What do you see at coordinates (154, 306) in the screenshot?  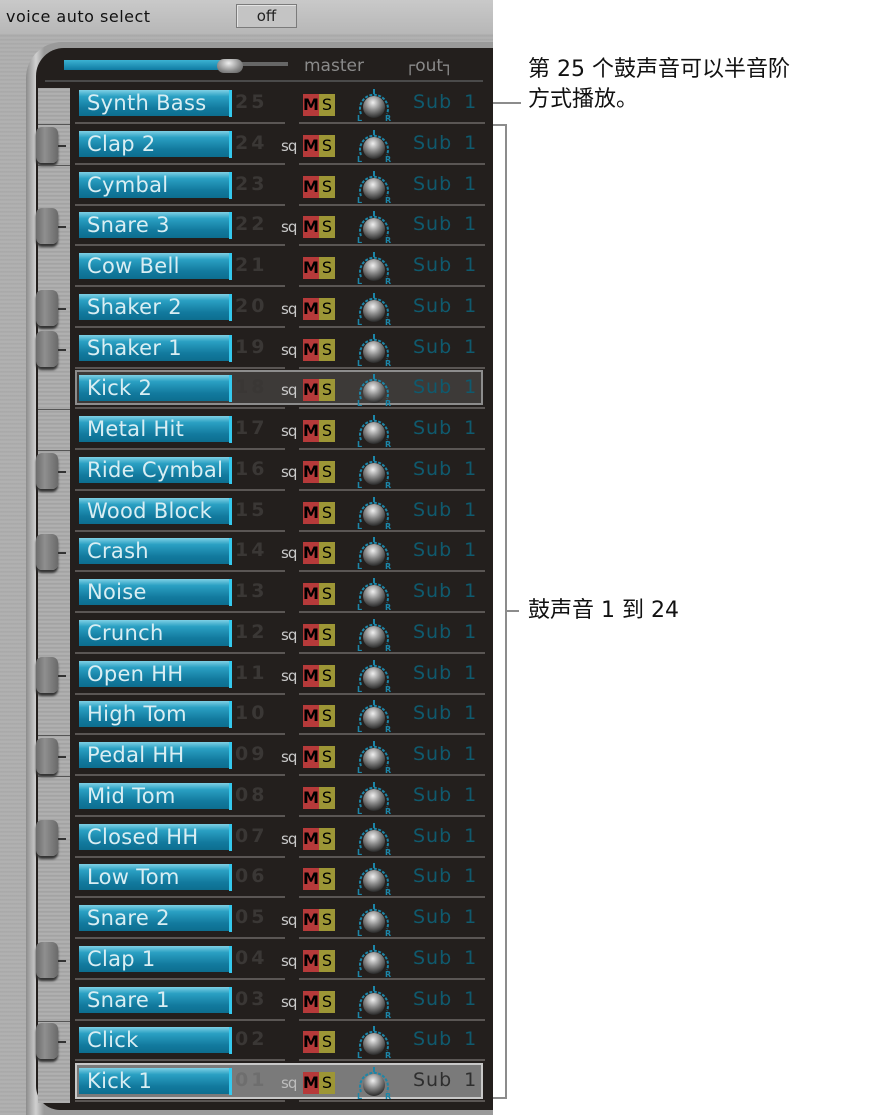 I see `voice-name-field: Shaker 2` at bounding box center [154, 306].